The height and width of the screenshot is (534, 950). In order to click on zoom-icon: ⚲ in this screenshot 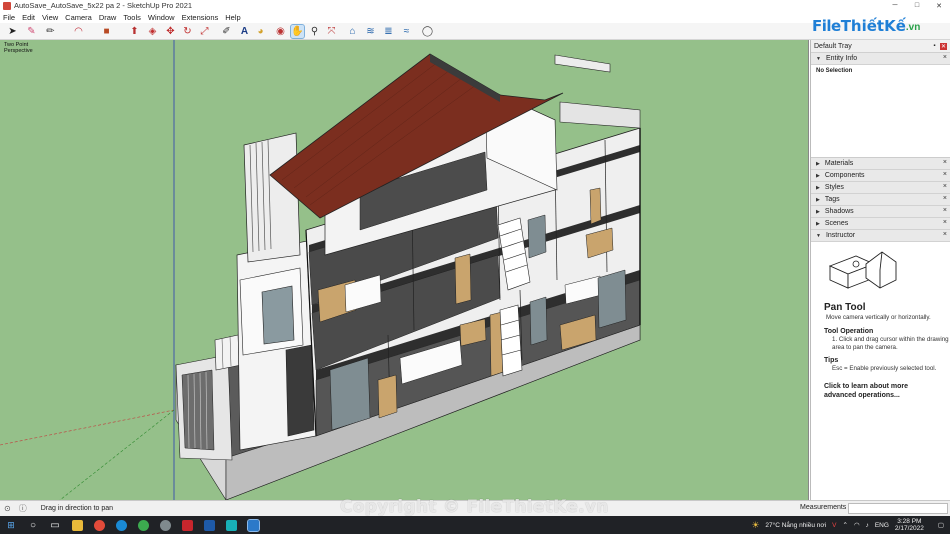, I will do `click(314, 31)`.